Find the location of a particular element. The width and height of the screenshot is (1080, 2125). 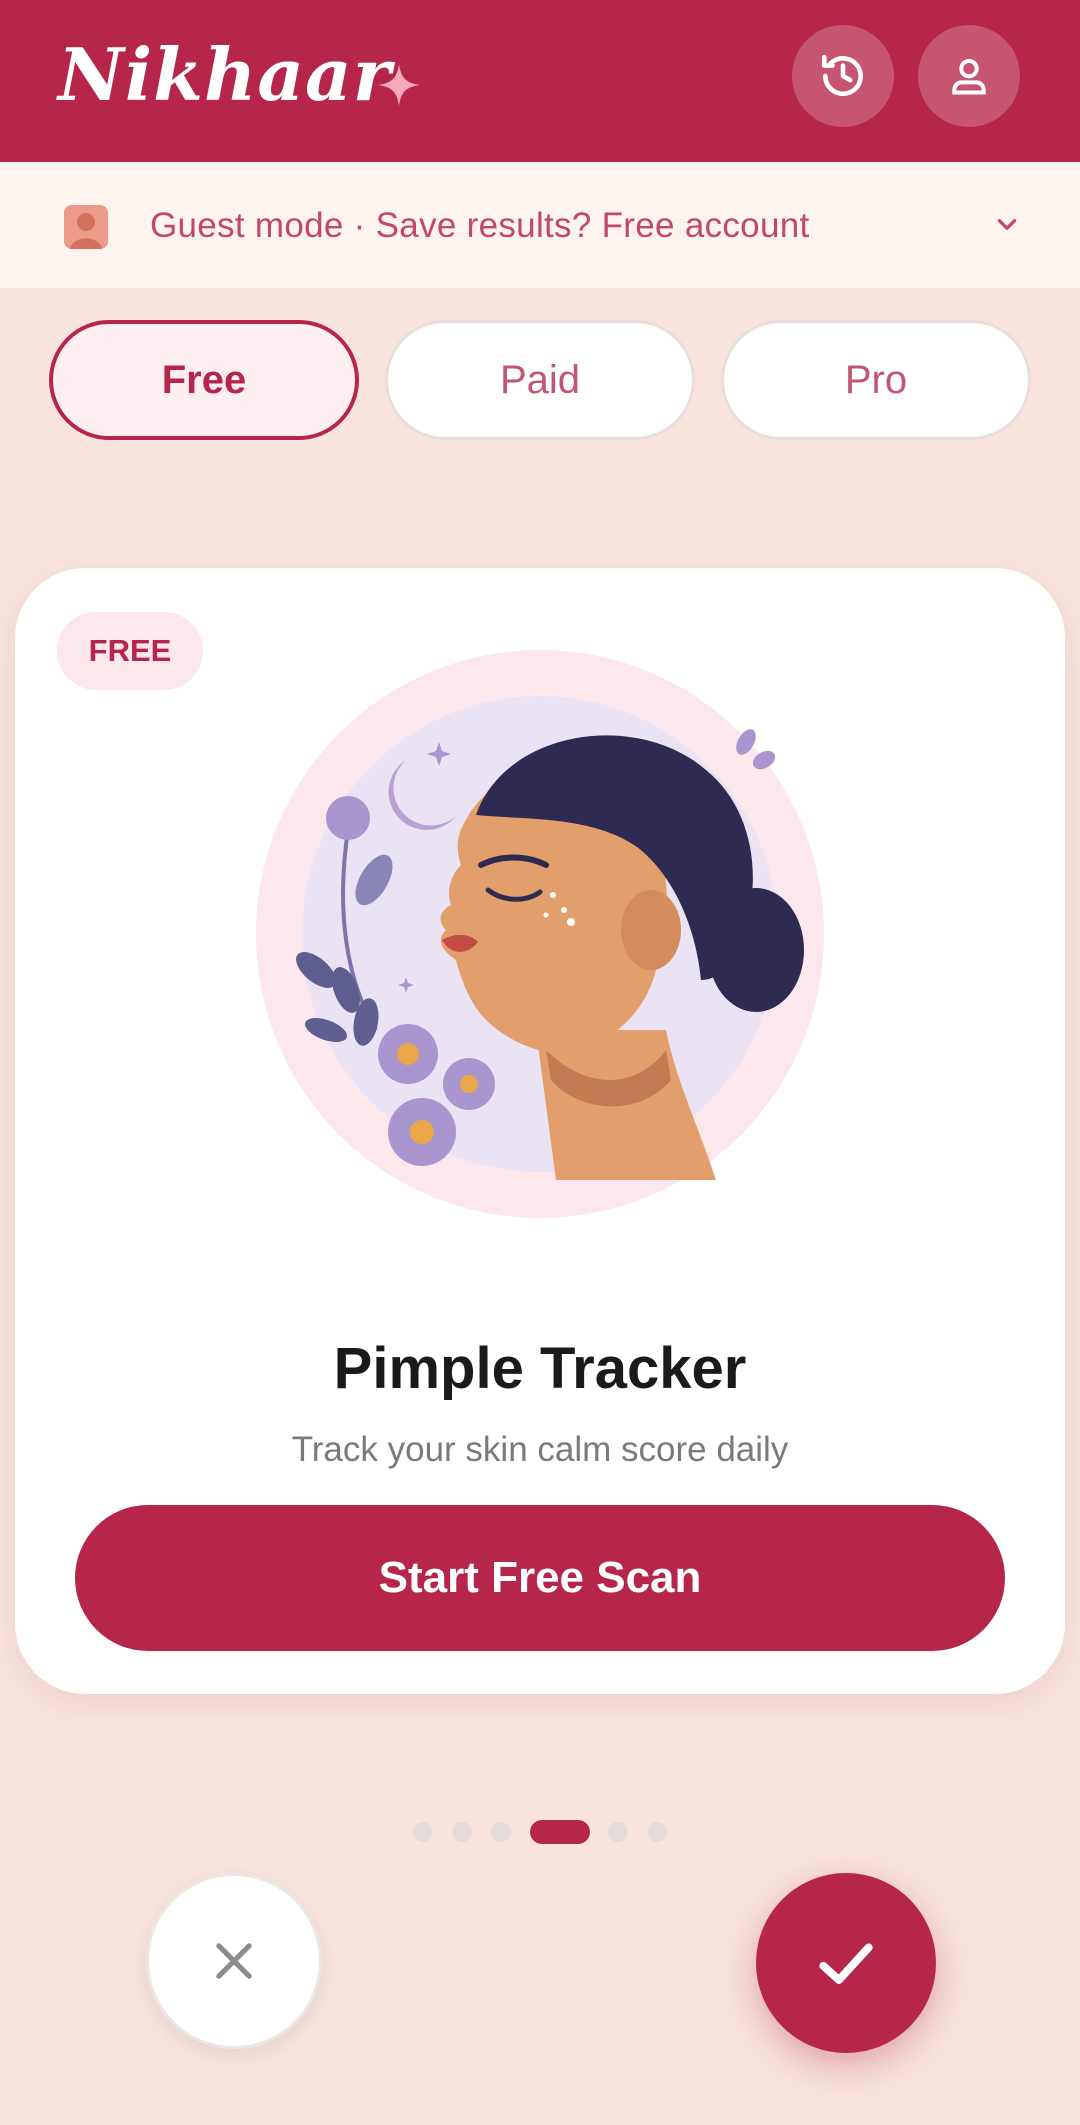

tab-free: Free is located at coordinates (204, 380).